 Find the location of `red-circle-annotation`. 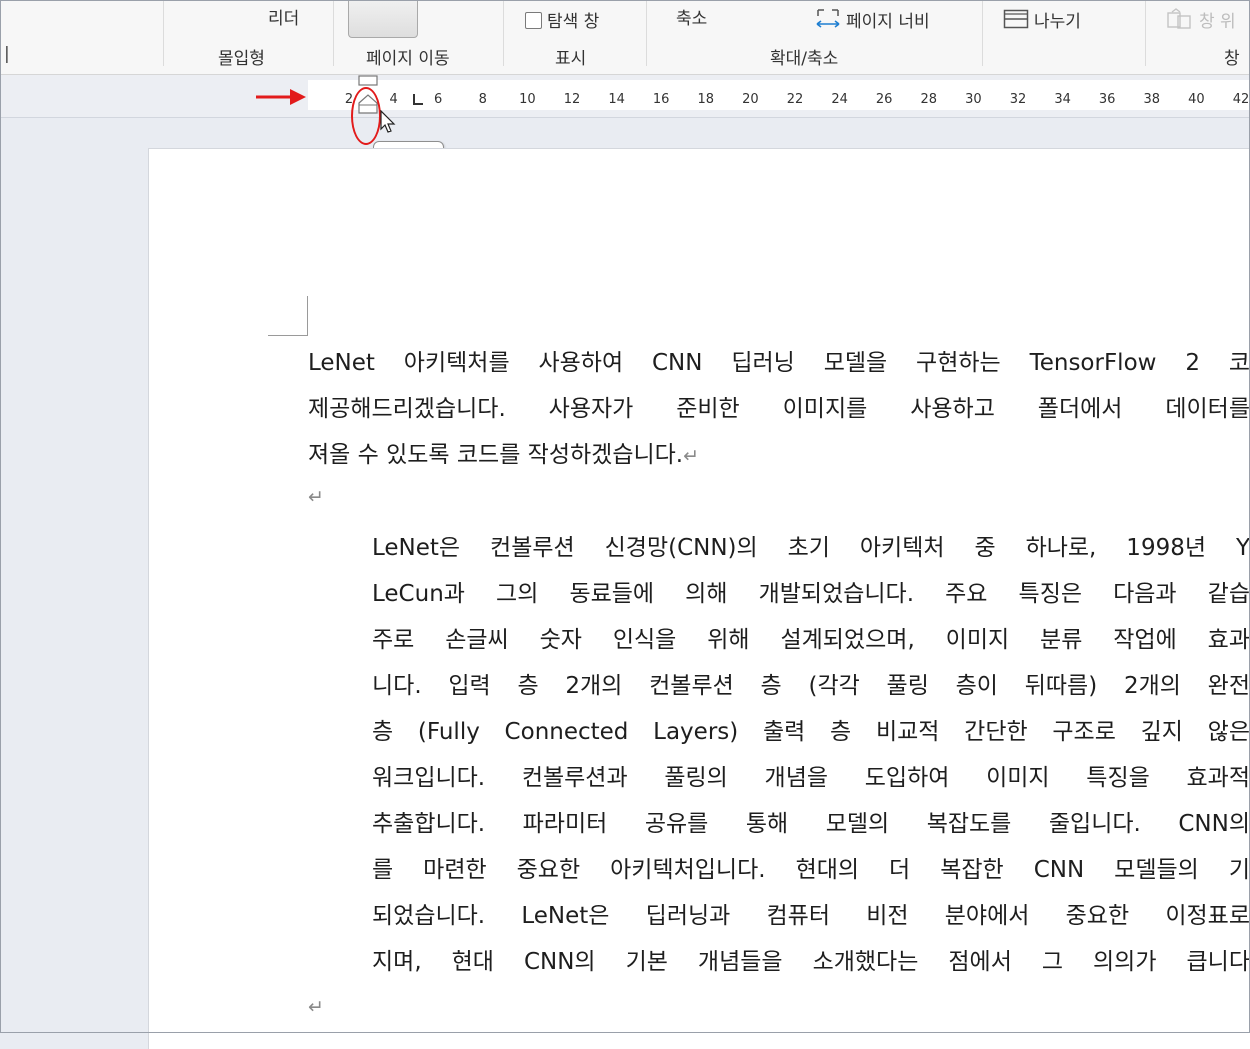

red-circle-annotation is located at coordinates (366, 116).